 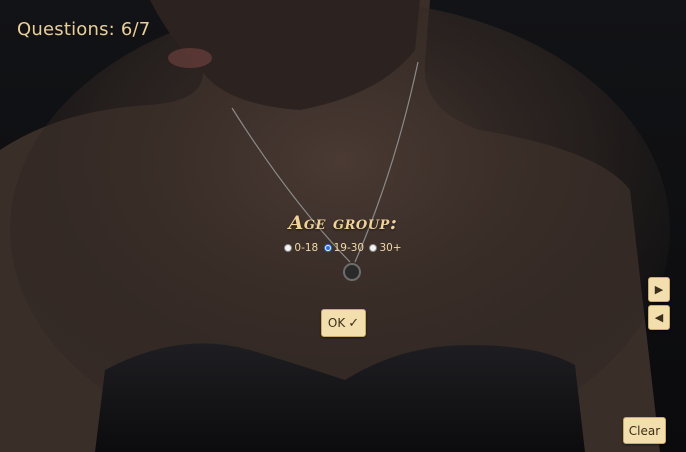 I want to click on option-30-plus: 30+, so click(x=385, y=248).